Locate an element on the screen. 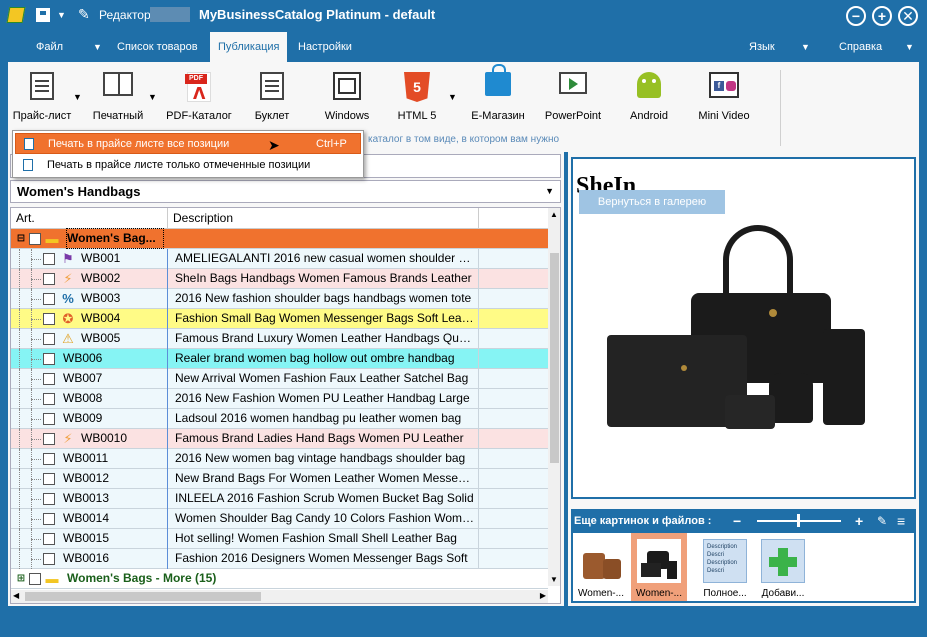  html5-dropdown-icon: ▼ is located at coordinates (452, 97).